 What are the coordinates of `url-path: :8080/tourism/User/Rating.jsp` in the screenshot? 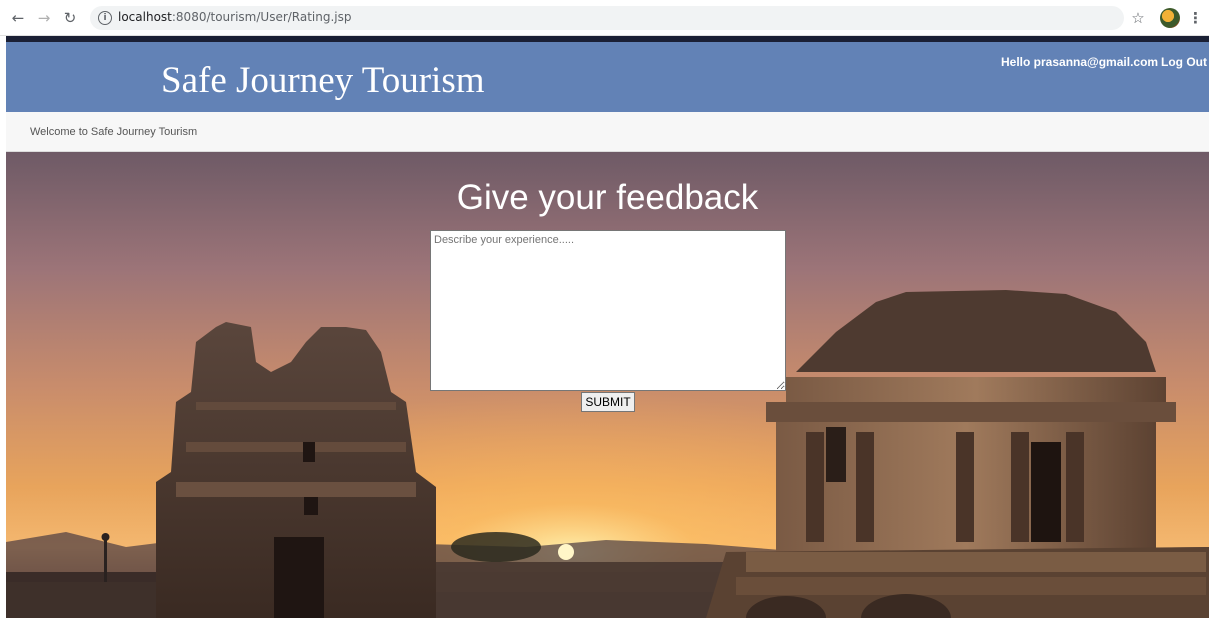 It's located at (261, 17).